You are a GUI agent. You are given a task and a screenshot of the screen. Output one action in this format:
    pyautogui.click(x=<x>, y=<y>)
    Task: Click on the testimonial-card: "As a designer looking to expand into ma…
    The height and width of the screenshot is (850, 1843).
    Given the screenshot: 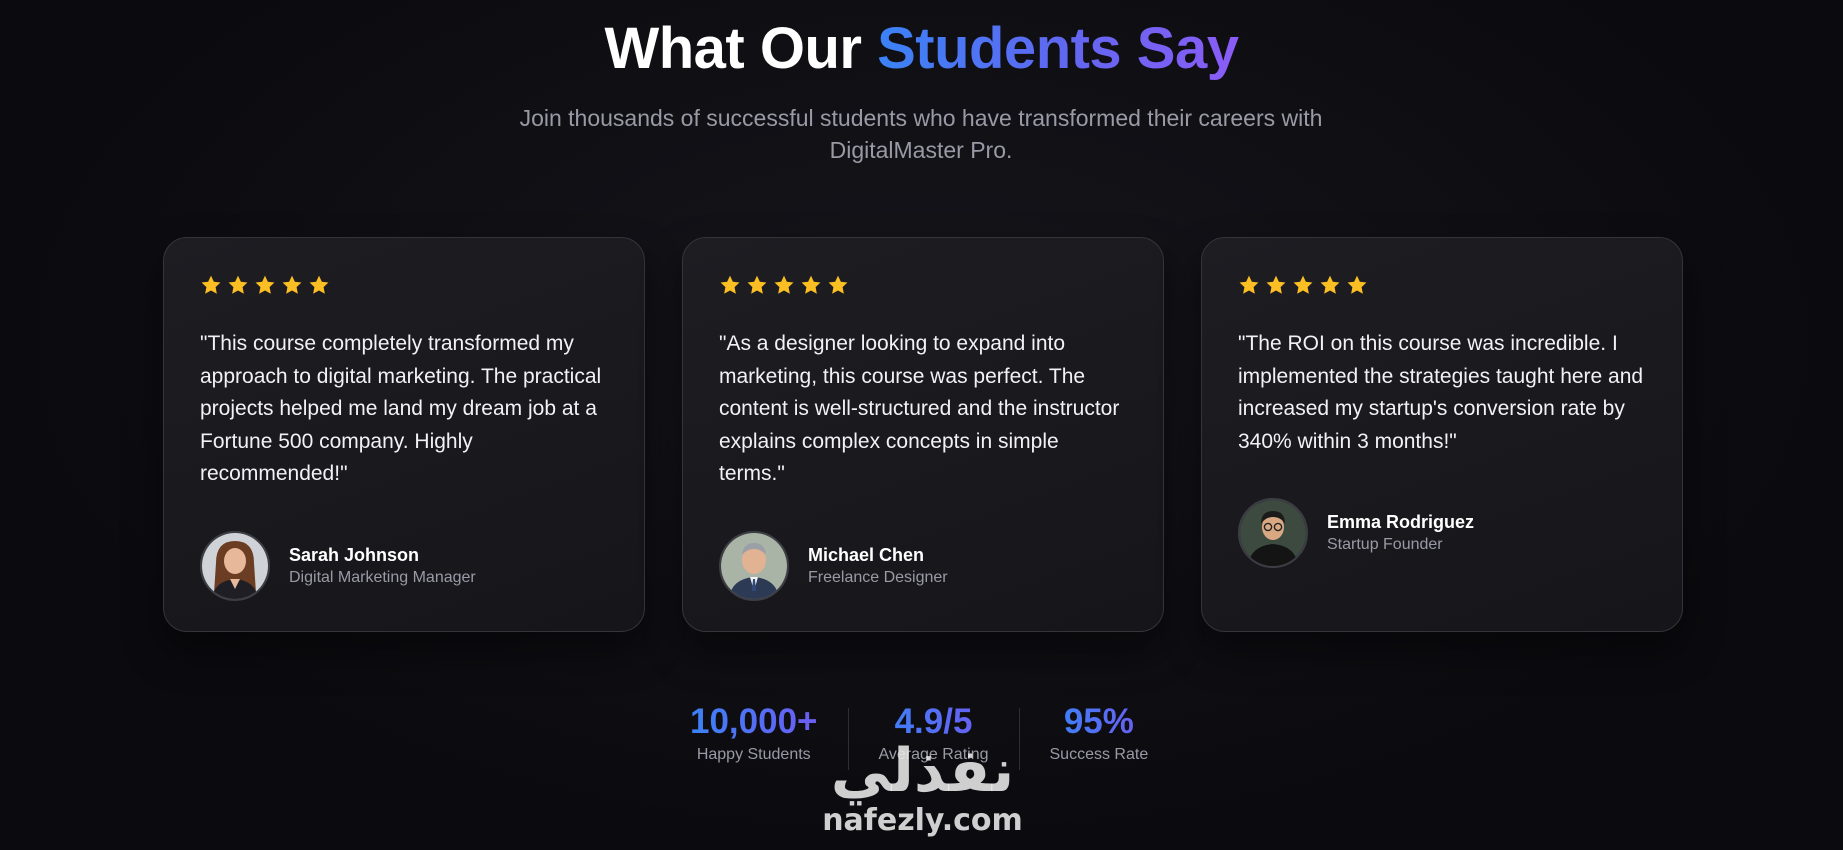 What is the action you would take?
    pyautogui.click(x=923, y=434)
    